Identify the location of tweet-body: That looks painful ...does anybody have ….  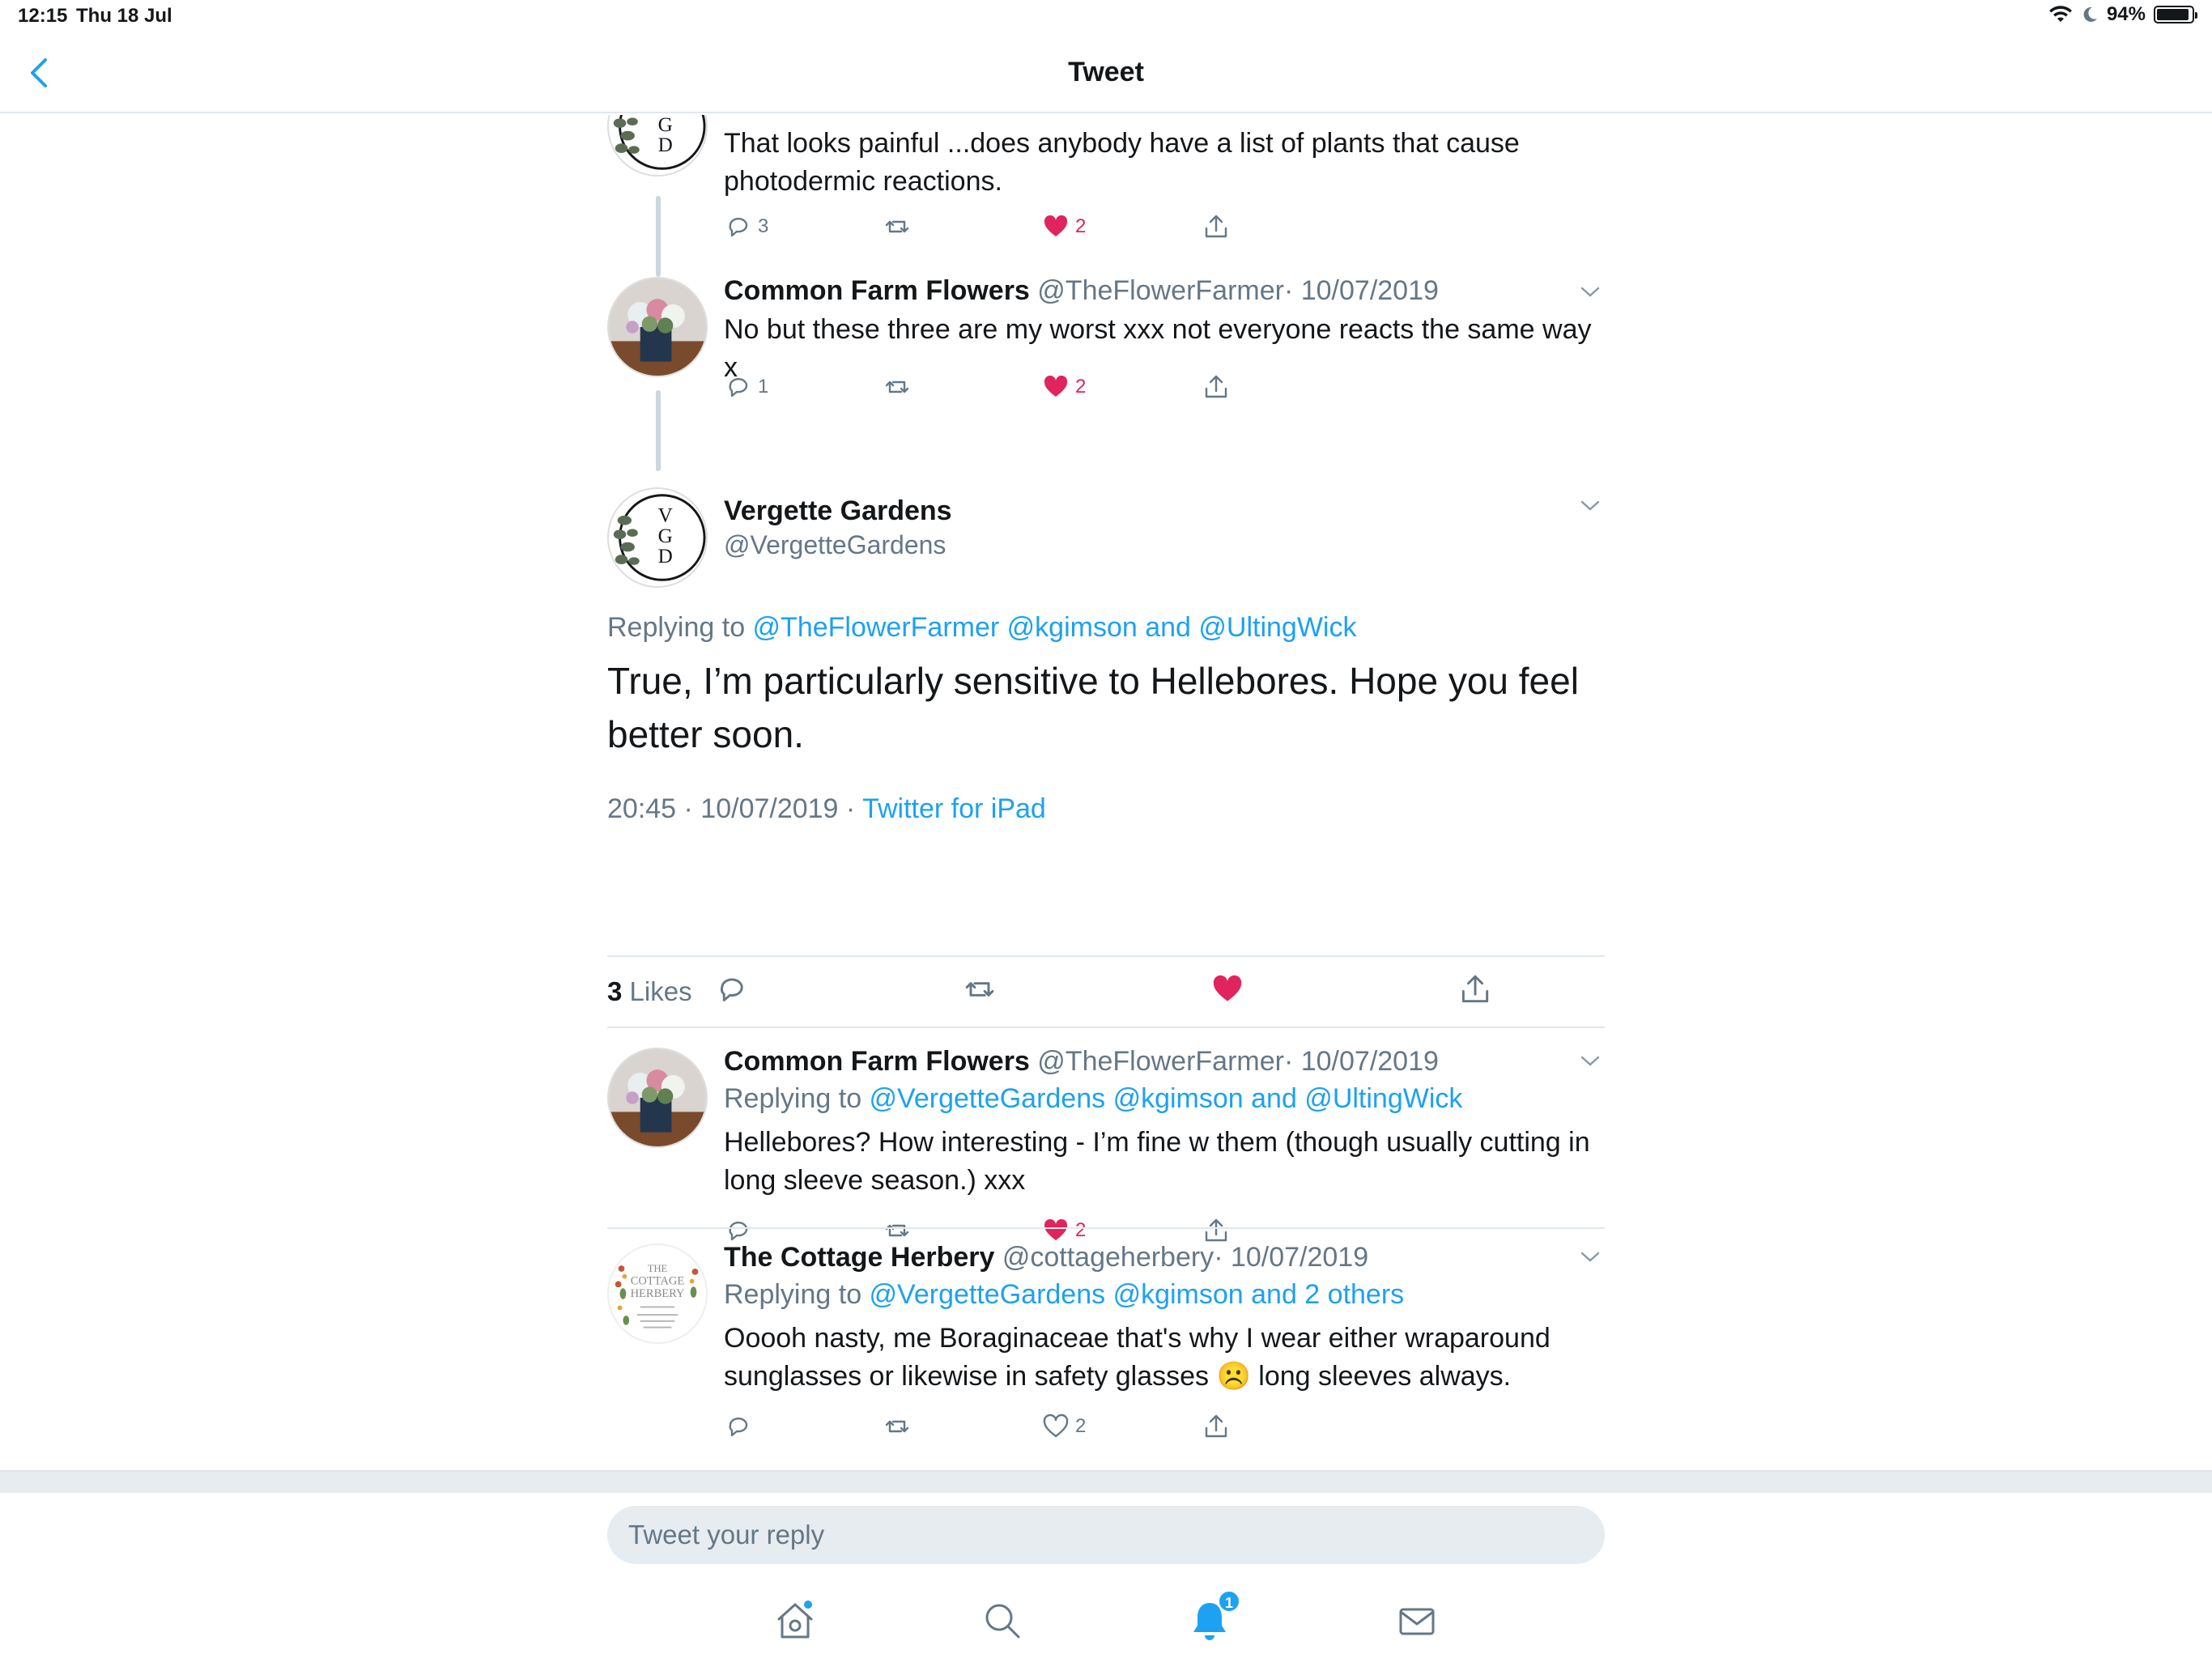
(1164, 163).